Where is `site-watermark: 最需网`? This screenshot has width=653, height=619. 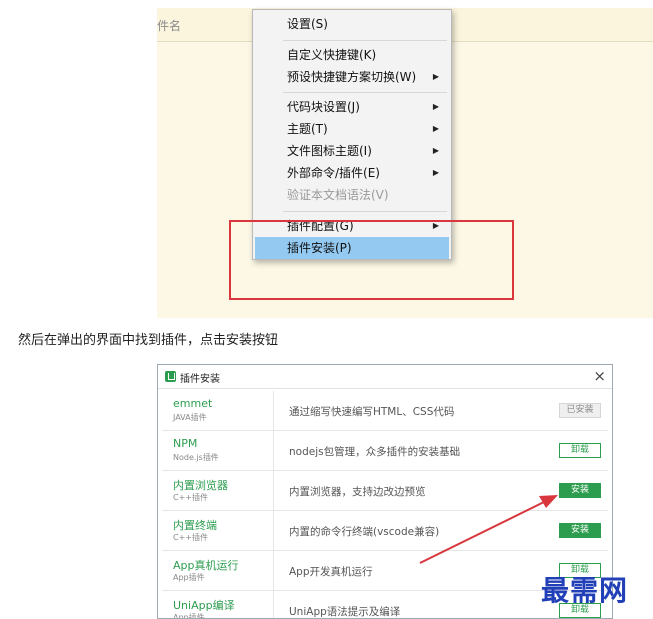 site-watermark: 最需网 is located at coordinates (585, 590).